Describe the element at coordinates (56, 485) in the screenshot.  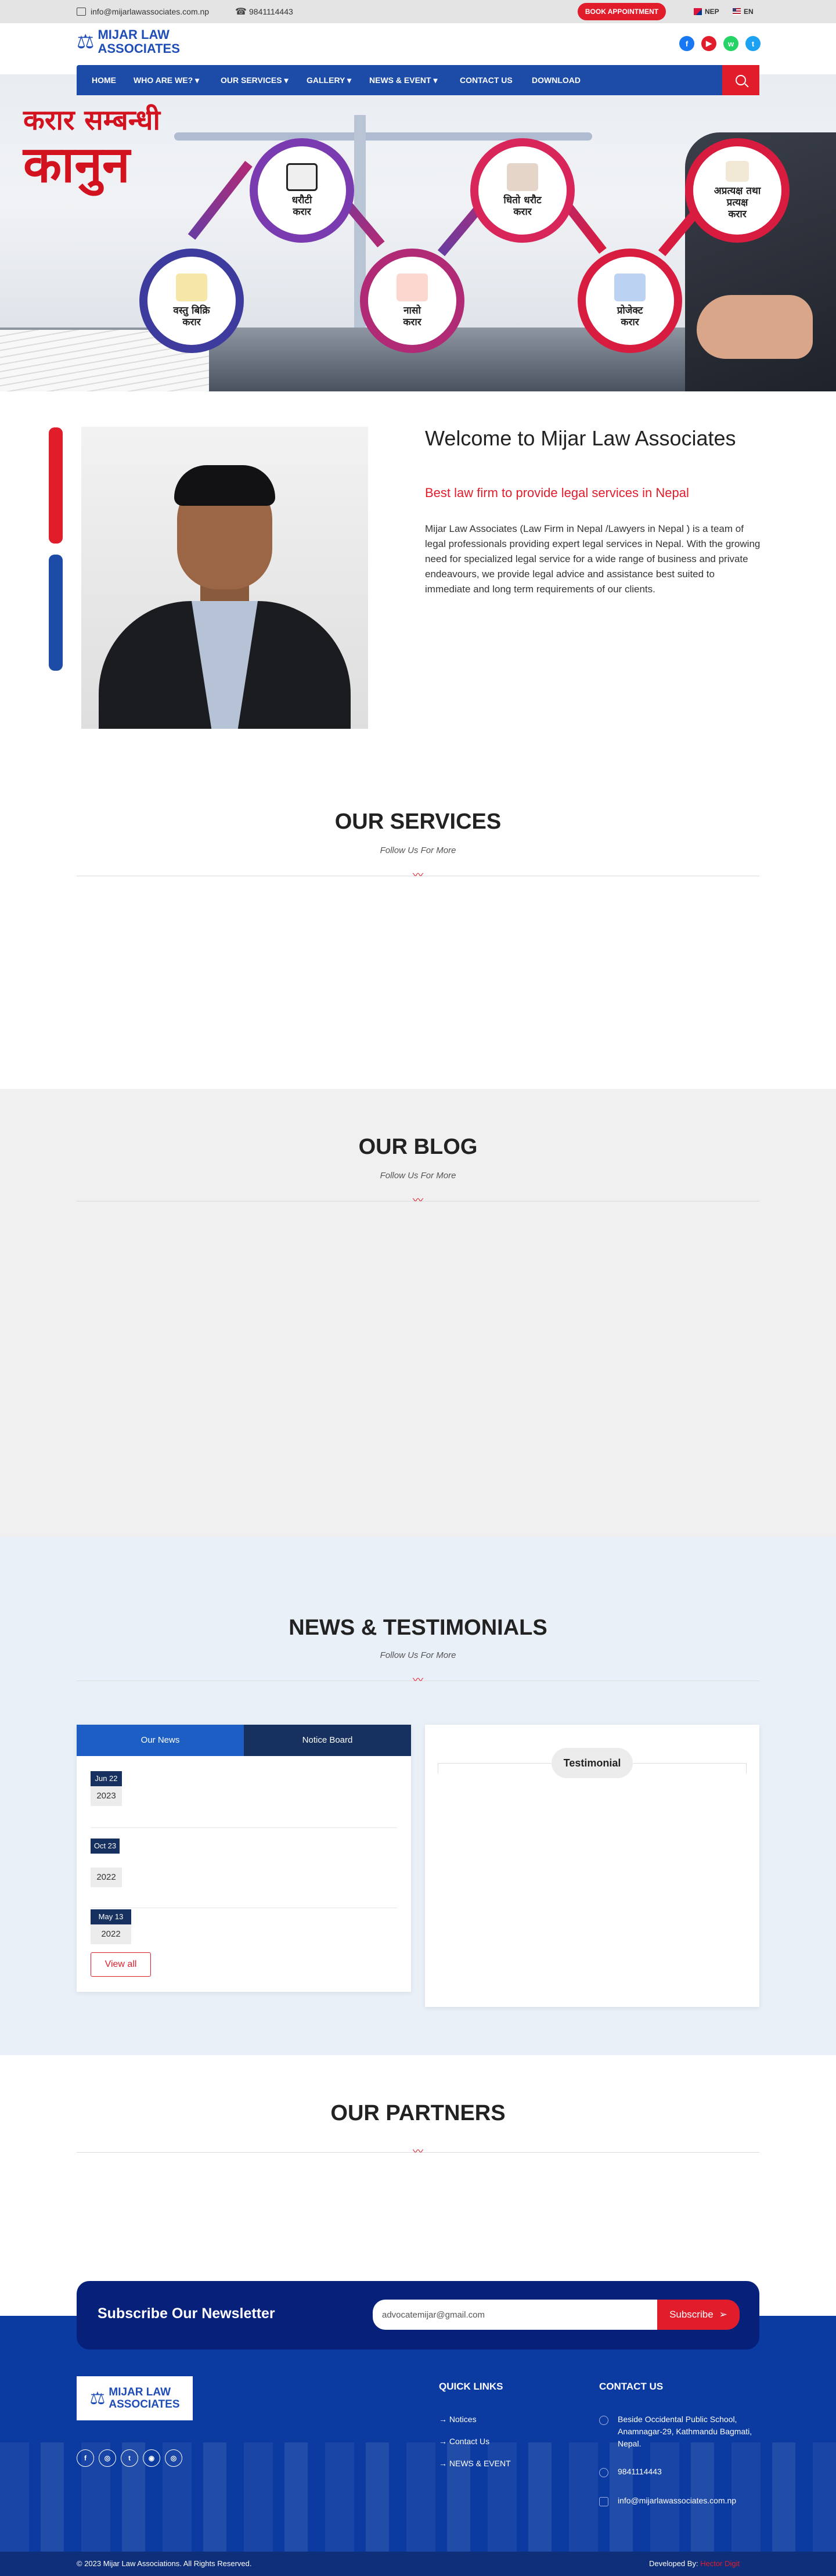
I see `side-tab-red` at that location.